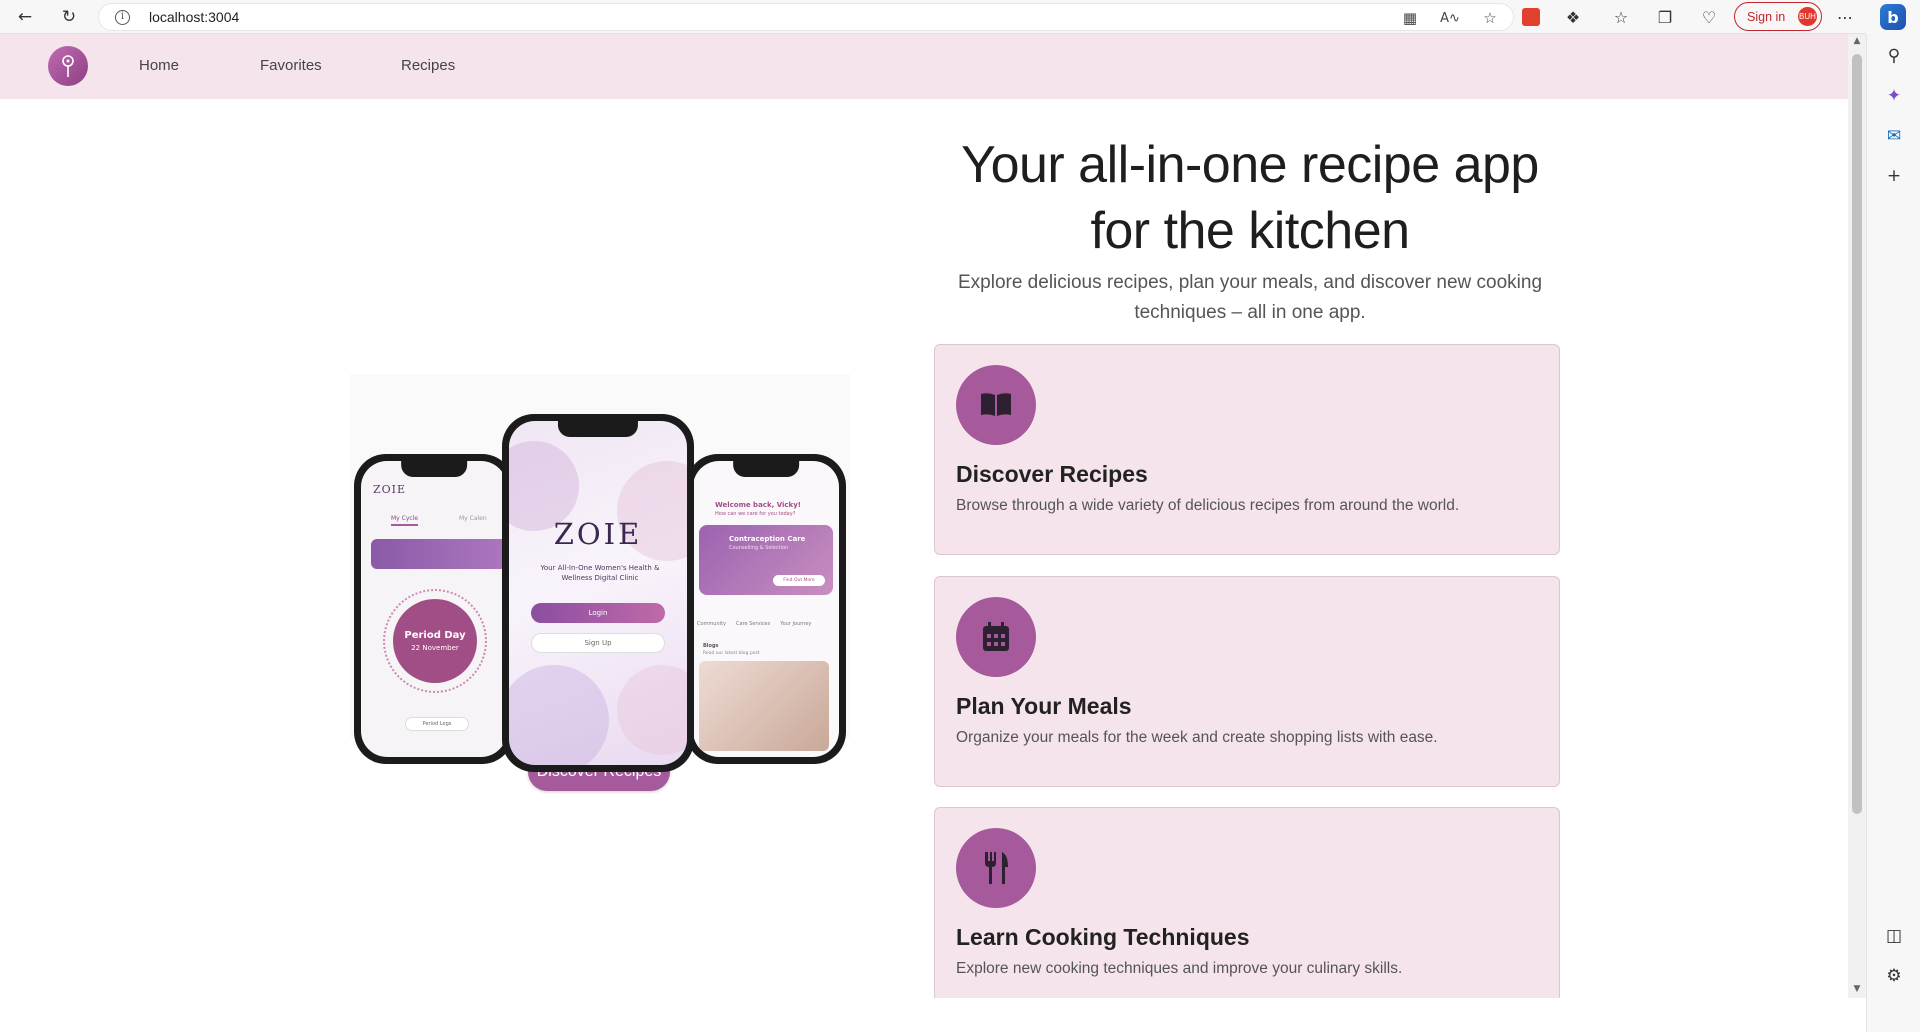 The image size is (1920, 1032). Describe the element at coordinates (1894, 936) in the screenshot. I see `sidebar-toggle-icon: ◫` at that location.